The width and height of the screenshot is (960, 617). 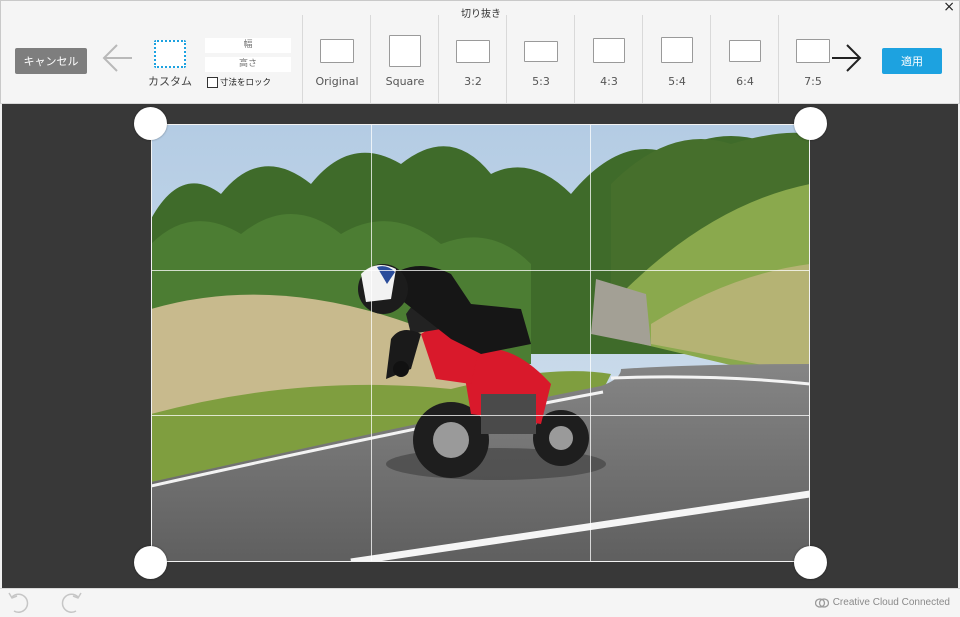 I want to click on status-bar: Creative Cloud Connected, so click(x=480, y=602).